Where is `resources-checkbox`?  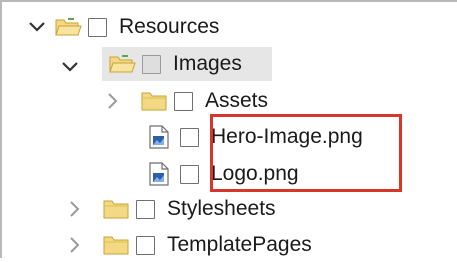
resources-checkbox is located at coordinates (97, 27).